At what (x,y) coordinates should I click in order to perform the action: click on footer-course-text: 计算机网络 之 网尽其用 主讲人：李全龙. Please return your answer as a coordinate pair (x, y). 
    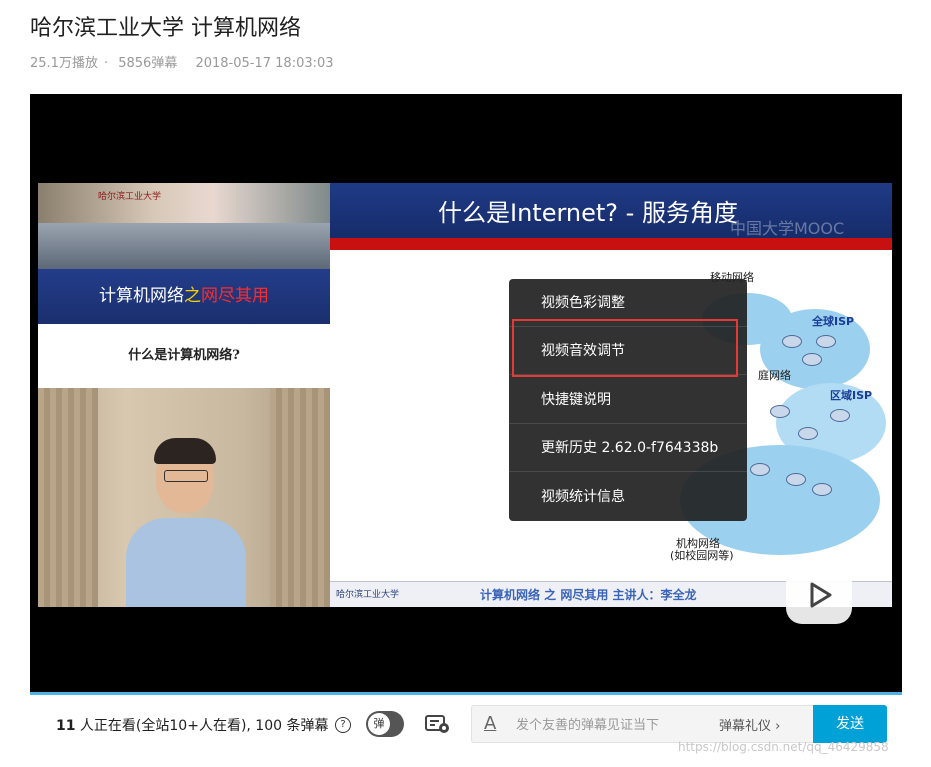
    Looking at the image, I should click on (588, 595).